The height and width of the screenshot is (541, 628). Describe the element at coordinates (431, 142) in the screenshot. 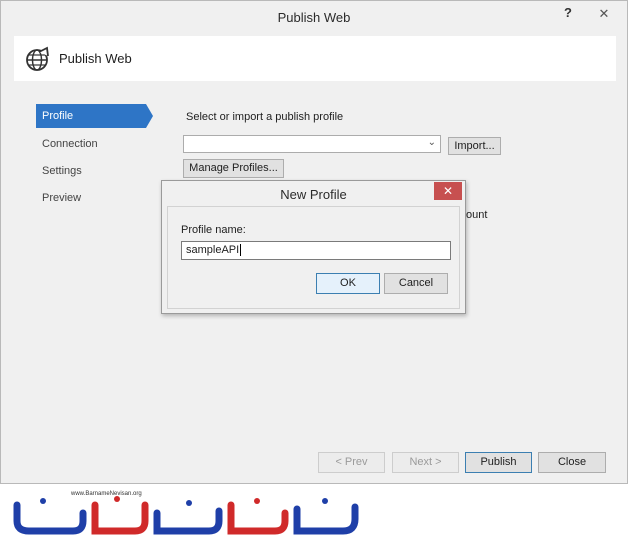

I see `chevron-down-icon: ⌄` at that location.